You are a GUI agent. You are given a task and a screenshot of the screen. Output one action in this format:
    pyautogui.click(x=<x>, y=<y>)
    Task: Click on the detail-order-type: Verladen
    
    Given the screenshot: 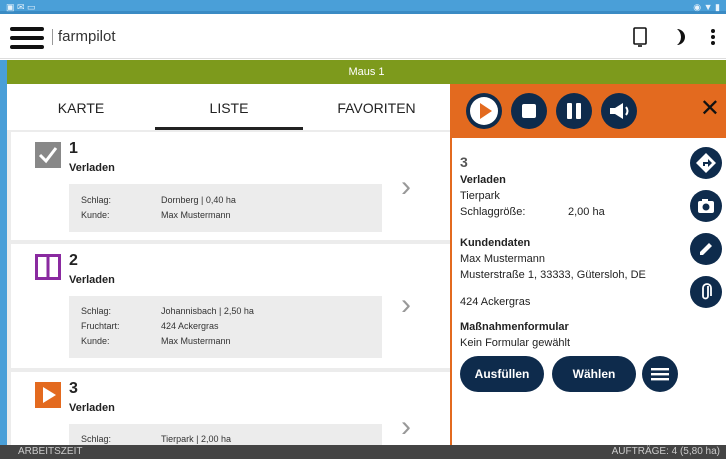 What is the action you would take?
    pyautogui.click(x=483, y=180)
    